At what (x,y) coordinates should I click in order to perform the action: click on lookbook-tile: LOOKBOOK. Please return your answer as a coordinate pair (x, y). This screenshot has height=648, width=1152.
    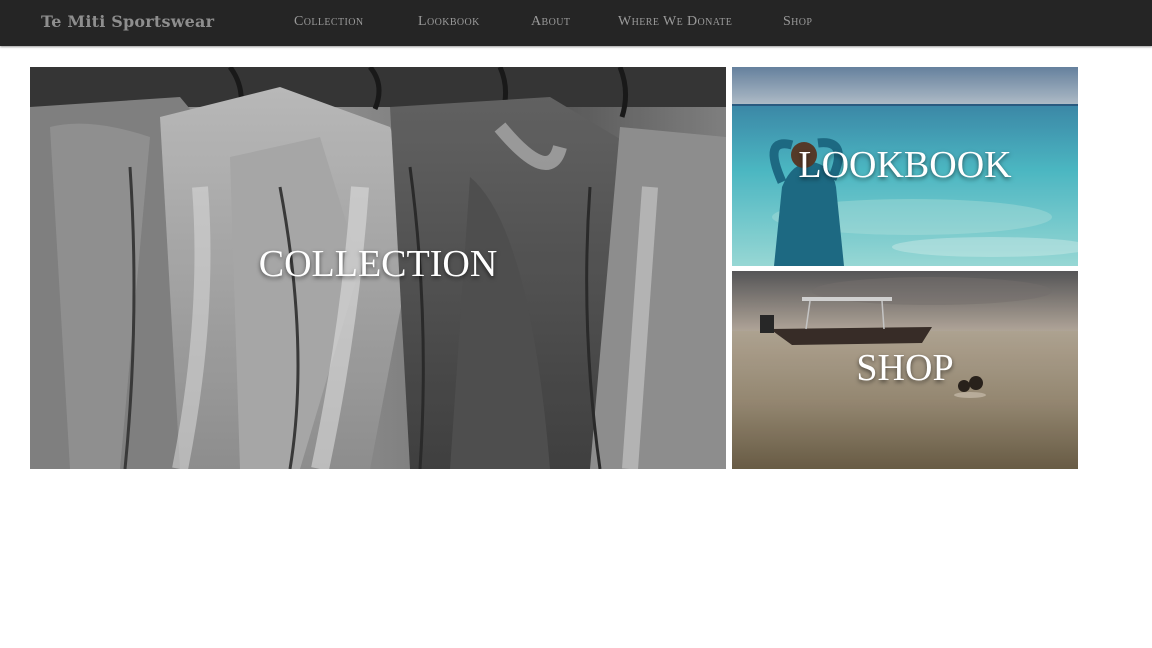
    Looking at the image, I should click on (905, 166).